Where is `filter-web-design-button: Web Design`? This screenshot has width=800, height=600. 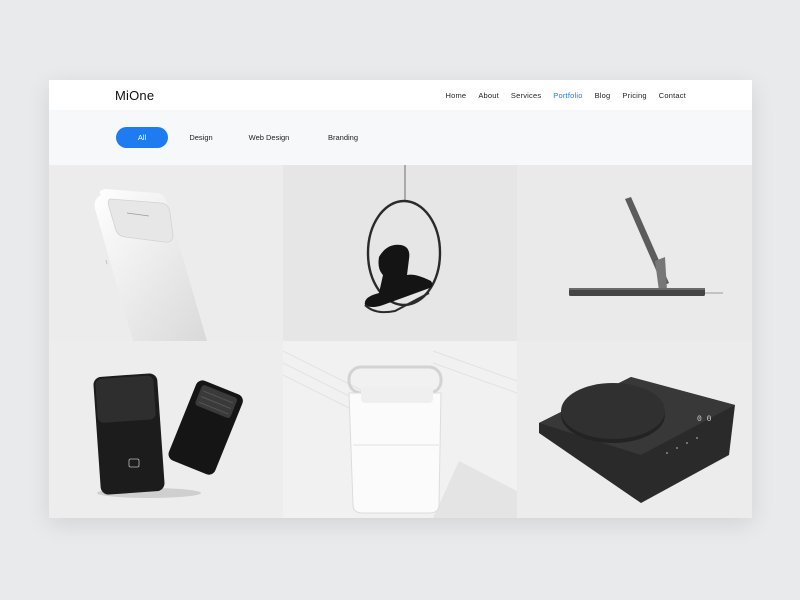
filter-web-design-button: Web Design is located at coordinates (269, 137).